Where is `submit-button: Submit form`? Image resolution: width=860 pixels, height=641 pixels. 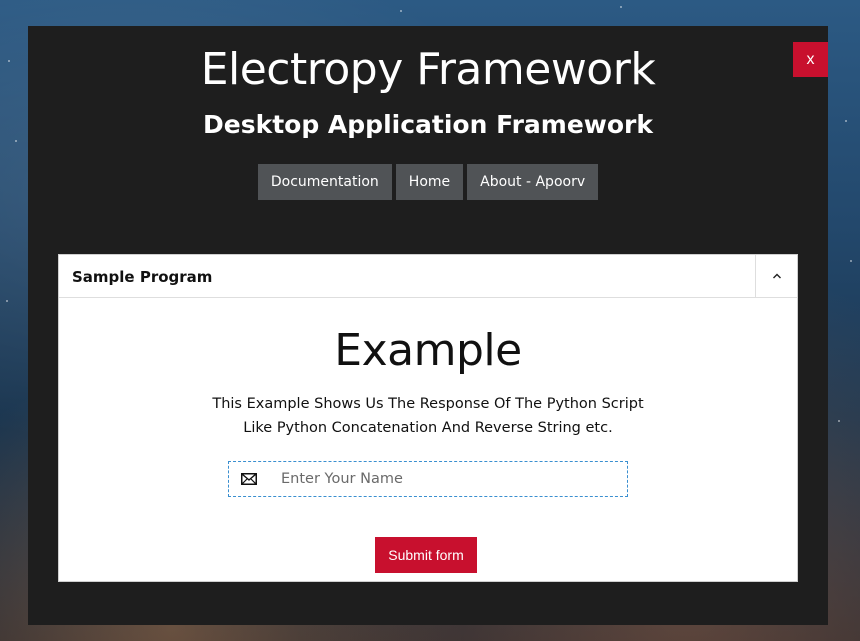
submit-button: Submit form is located at coordinates (426, 555).